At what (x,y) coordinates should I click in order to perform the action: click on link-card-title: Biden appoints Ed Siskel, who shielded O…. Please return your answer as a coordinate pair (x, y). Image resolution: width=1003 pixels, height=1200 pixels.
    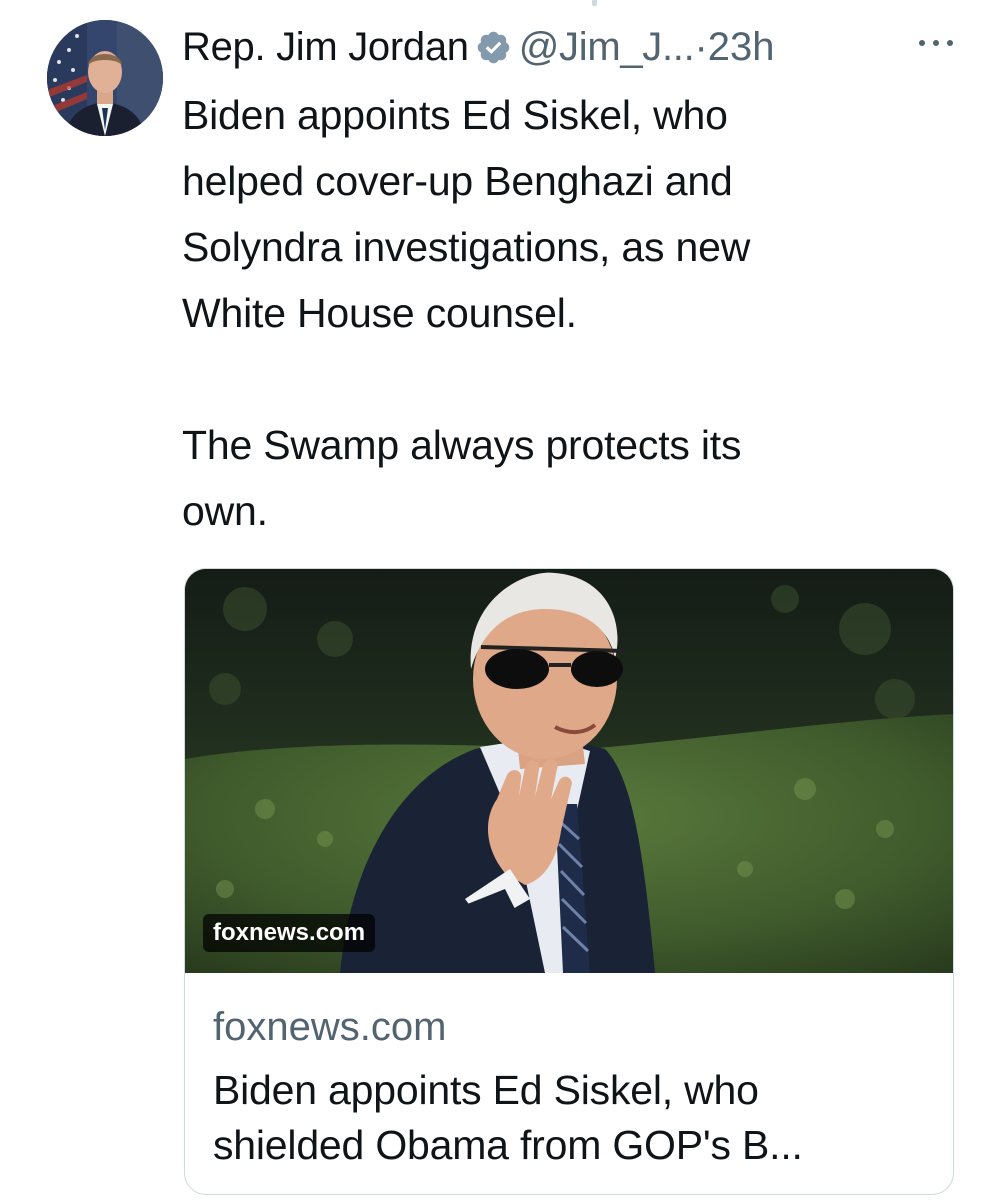
    Looking at the image, I should click on (573, 1118).